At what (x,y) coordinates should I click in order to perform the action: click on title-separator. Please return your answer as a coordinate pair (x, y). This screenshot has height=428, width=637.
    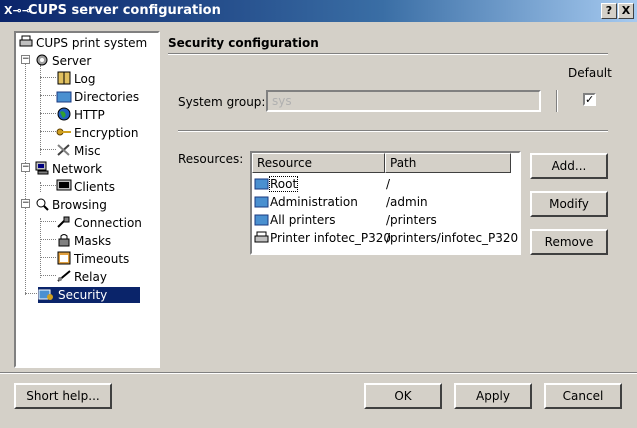
    Looking at the image, I should click on (388, 54).